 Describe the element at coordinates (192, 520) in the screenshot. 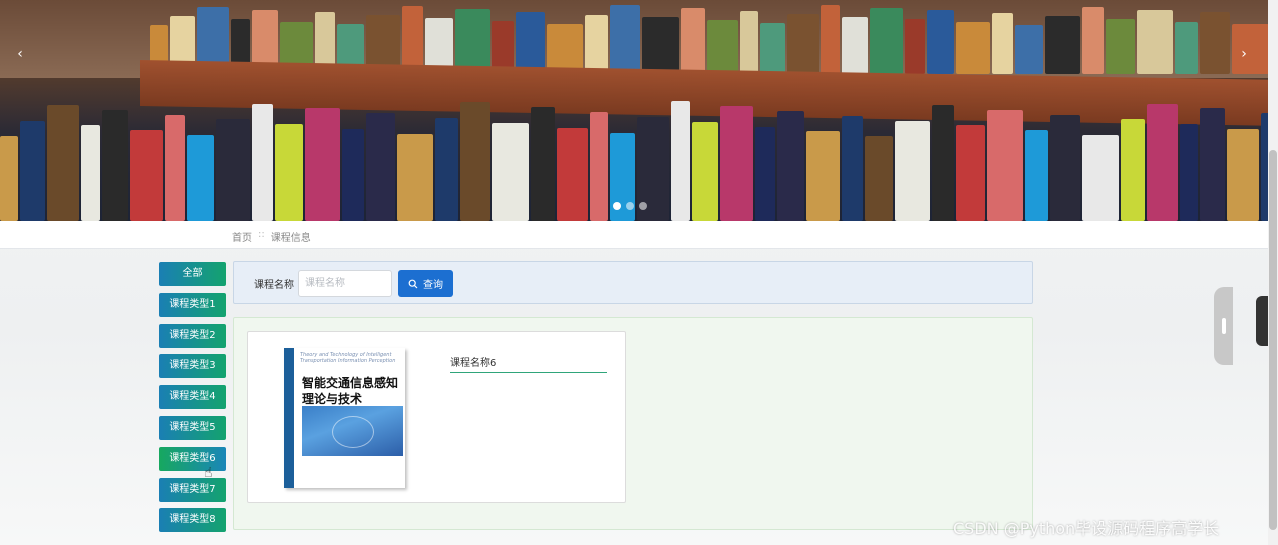

I see `category-button-8: 课程类型8` at that location.